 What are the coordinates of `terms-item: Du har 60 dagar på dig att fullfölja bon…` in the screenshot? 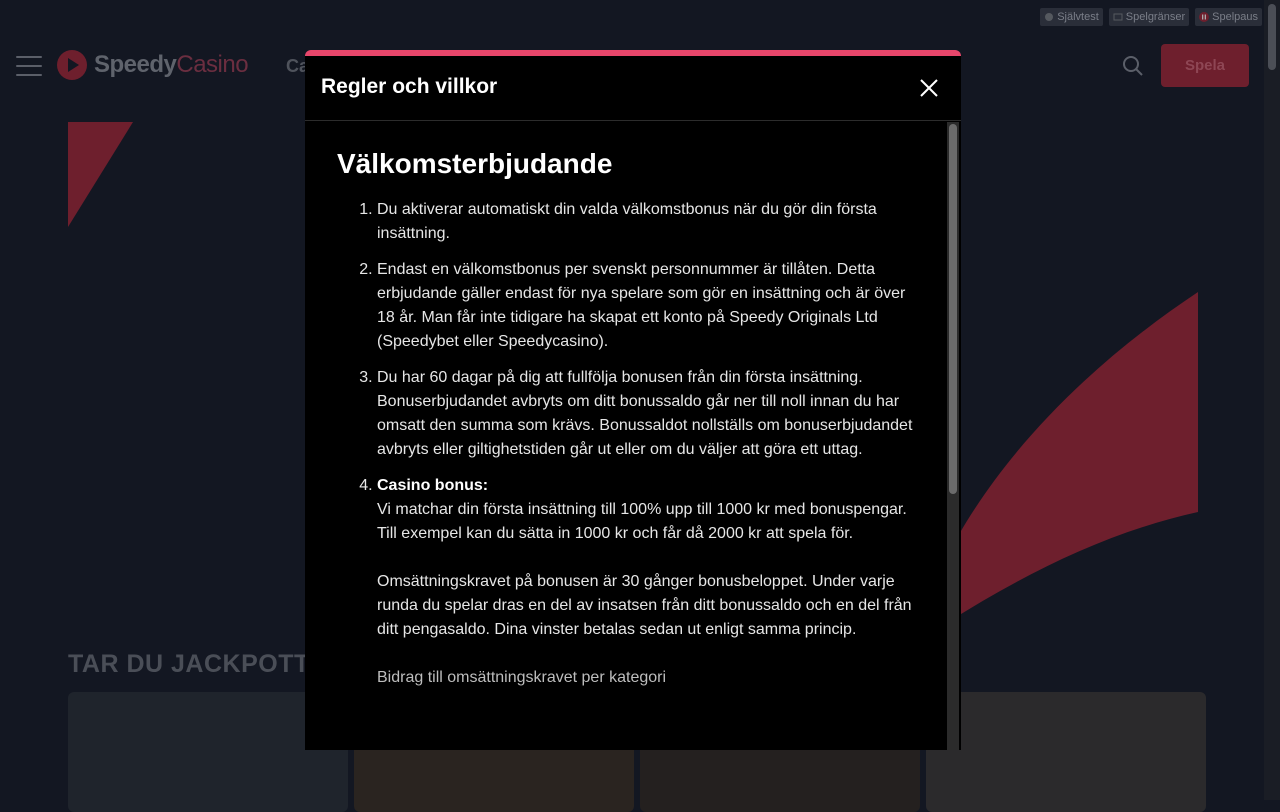 It's located at (647, 414).